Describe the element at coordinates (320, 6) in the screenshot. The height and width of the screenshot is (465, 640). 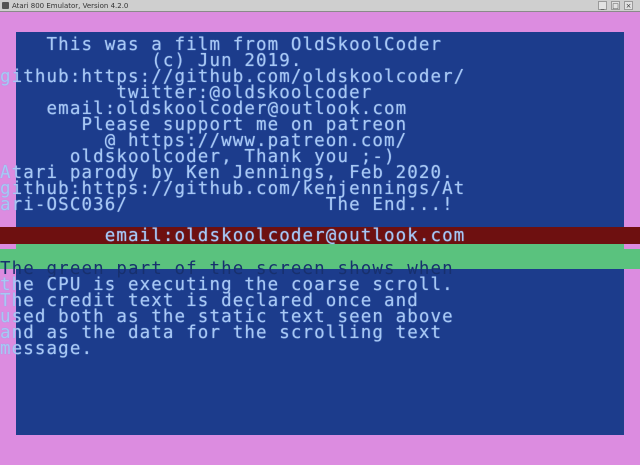
I see `title-bar: Atari 800 Emulator, Version 4.2.0 _ □ ×` at that location.